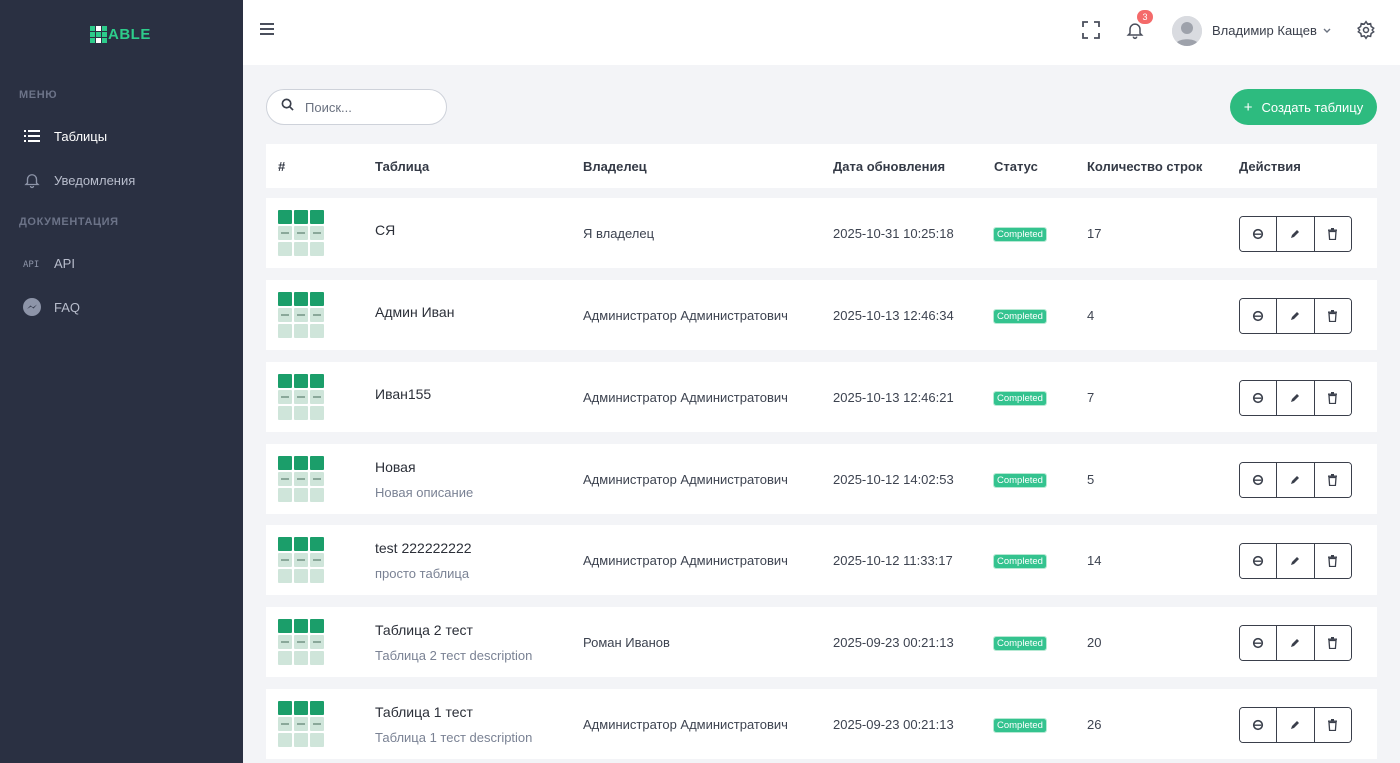 This screenshot has height=763, width=1400. What do you see at coordinates (424, 630) in the screenshot?
I see `table-name: Таблица 2 тест` at bounding box center [424, 630].